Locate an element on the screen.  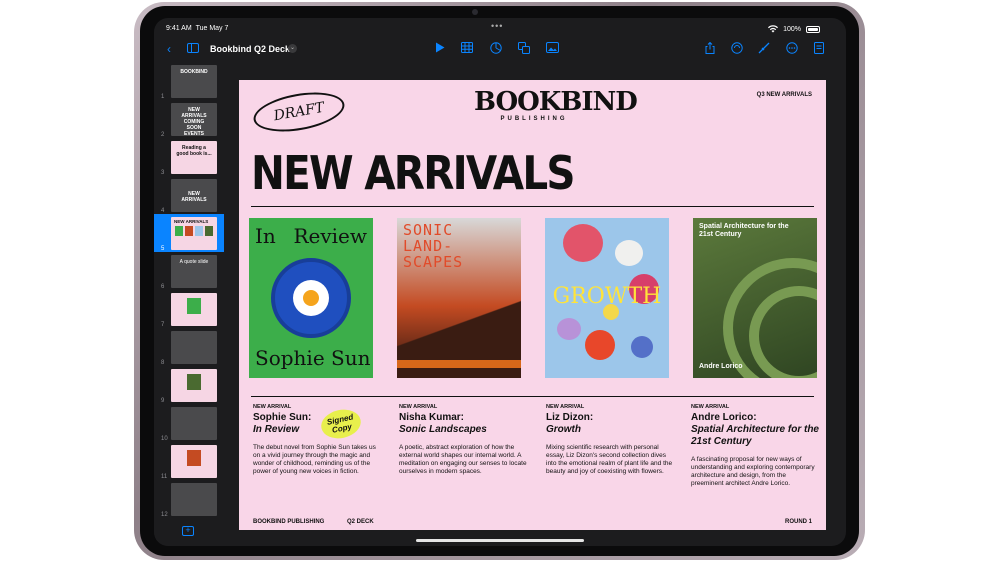
slide-headline: NEW ARRIVALS is located at coordinates (413, 173).